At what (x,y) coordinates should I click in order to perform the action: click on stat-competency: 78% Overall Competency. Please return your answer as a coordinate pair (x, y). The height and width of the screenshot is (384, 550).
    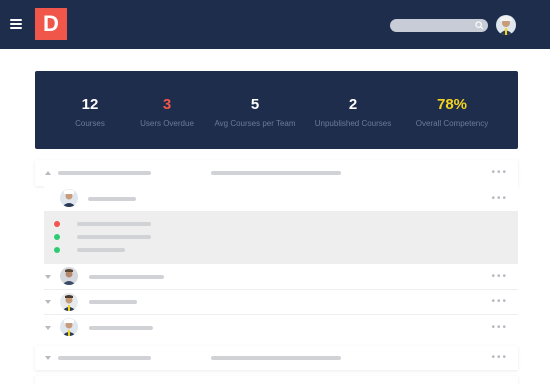
    Looking at the image, I should click on (452, 112).